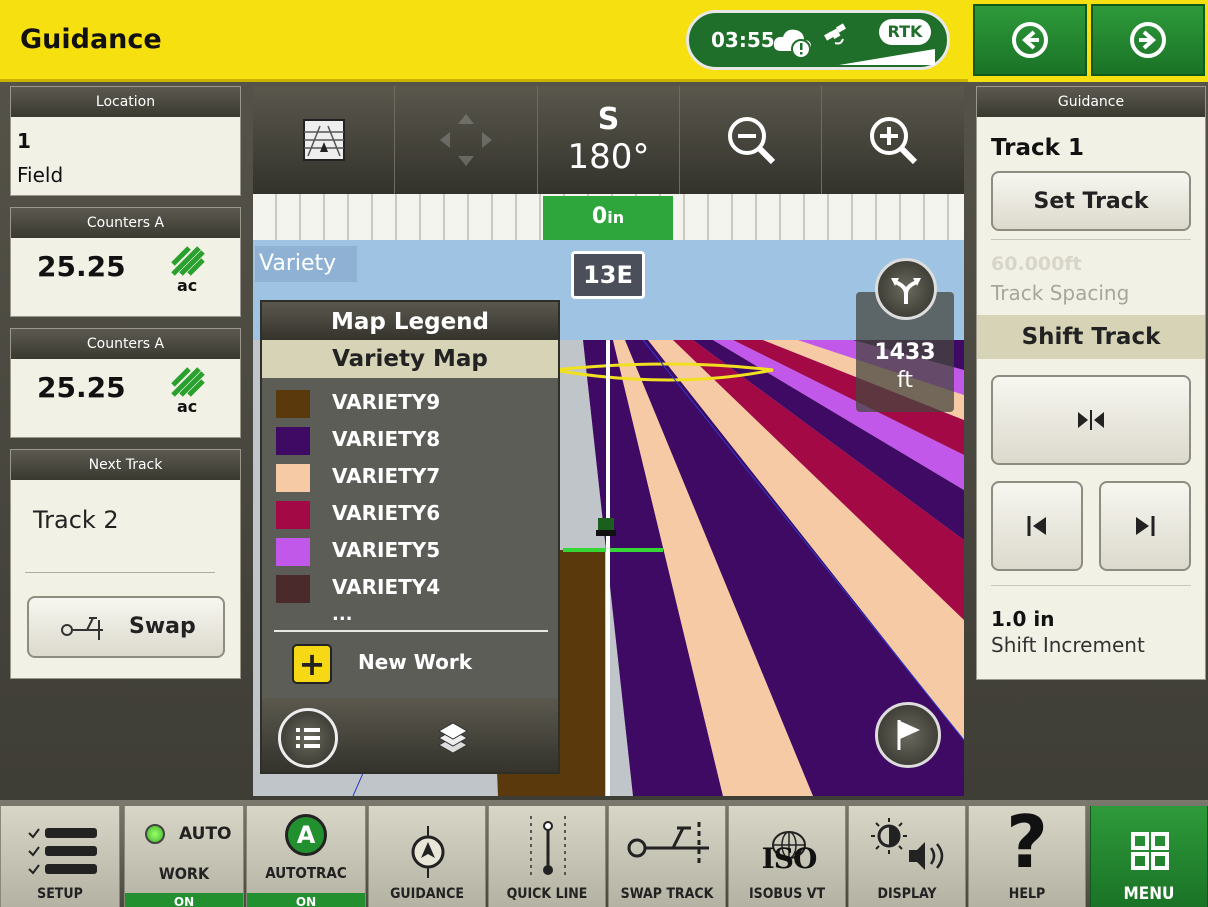 The image size is (1208, 907). I want to click on distance-value: 1433, so click(905, 352).